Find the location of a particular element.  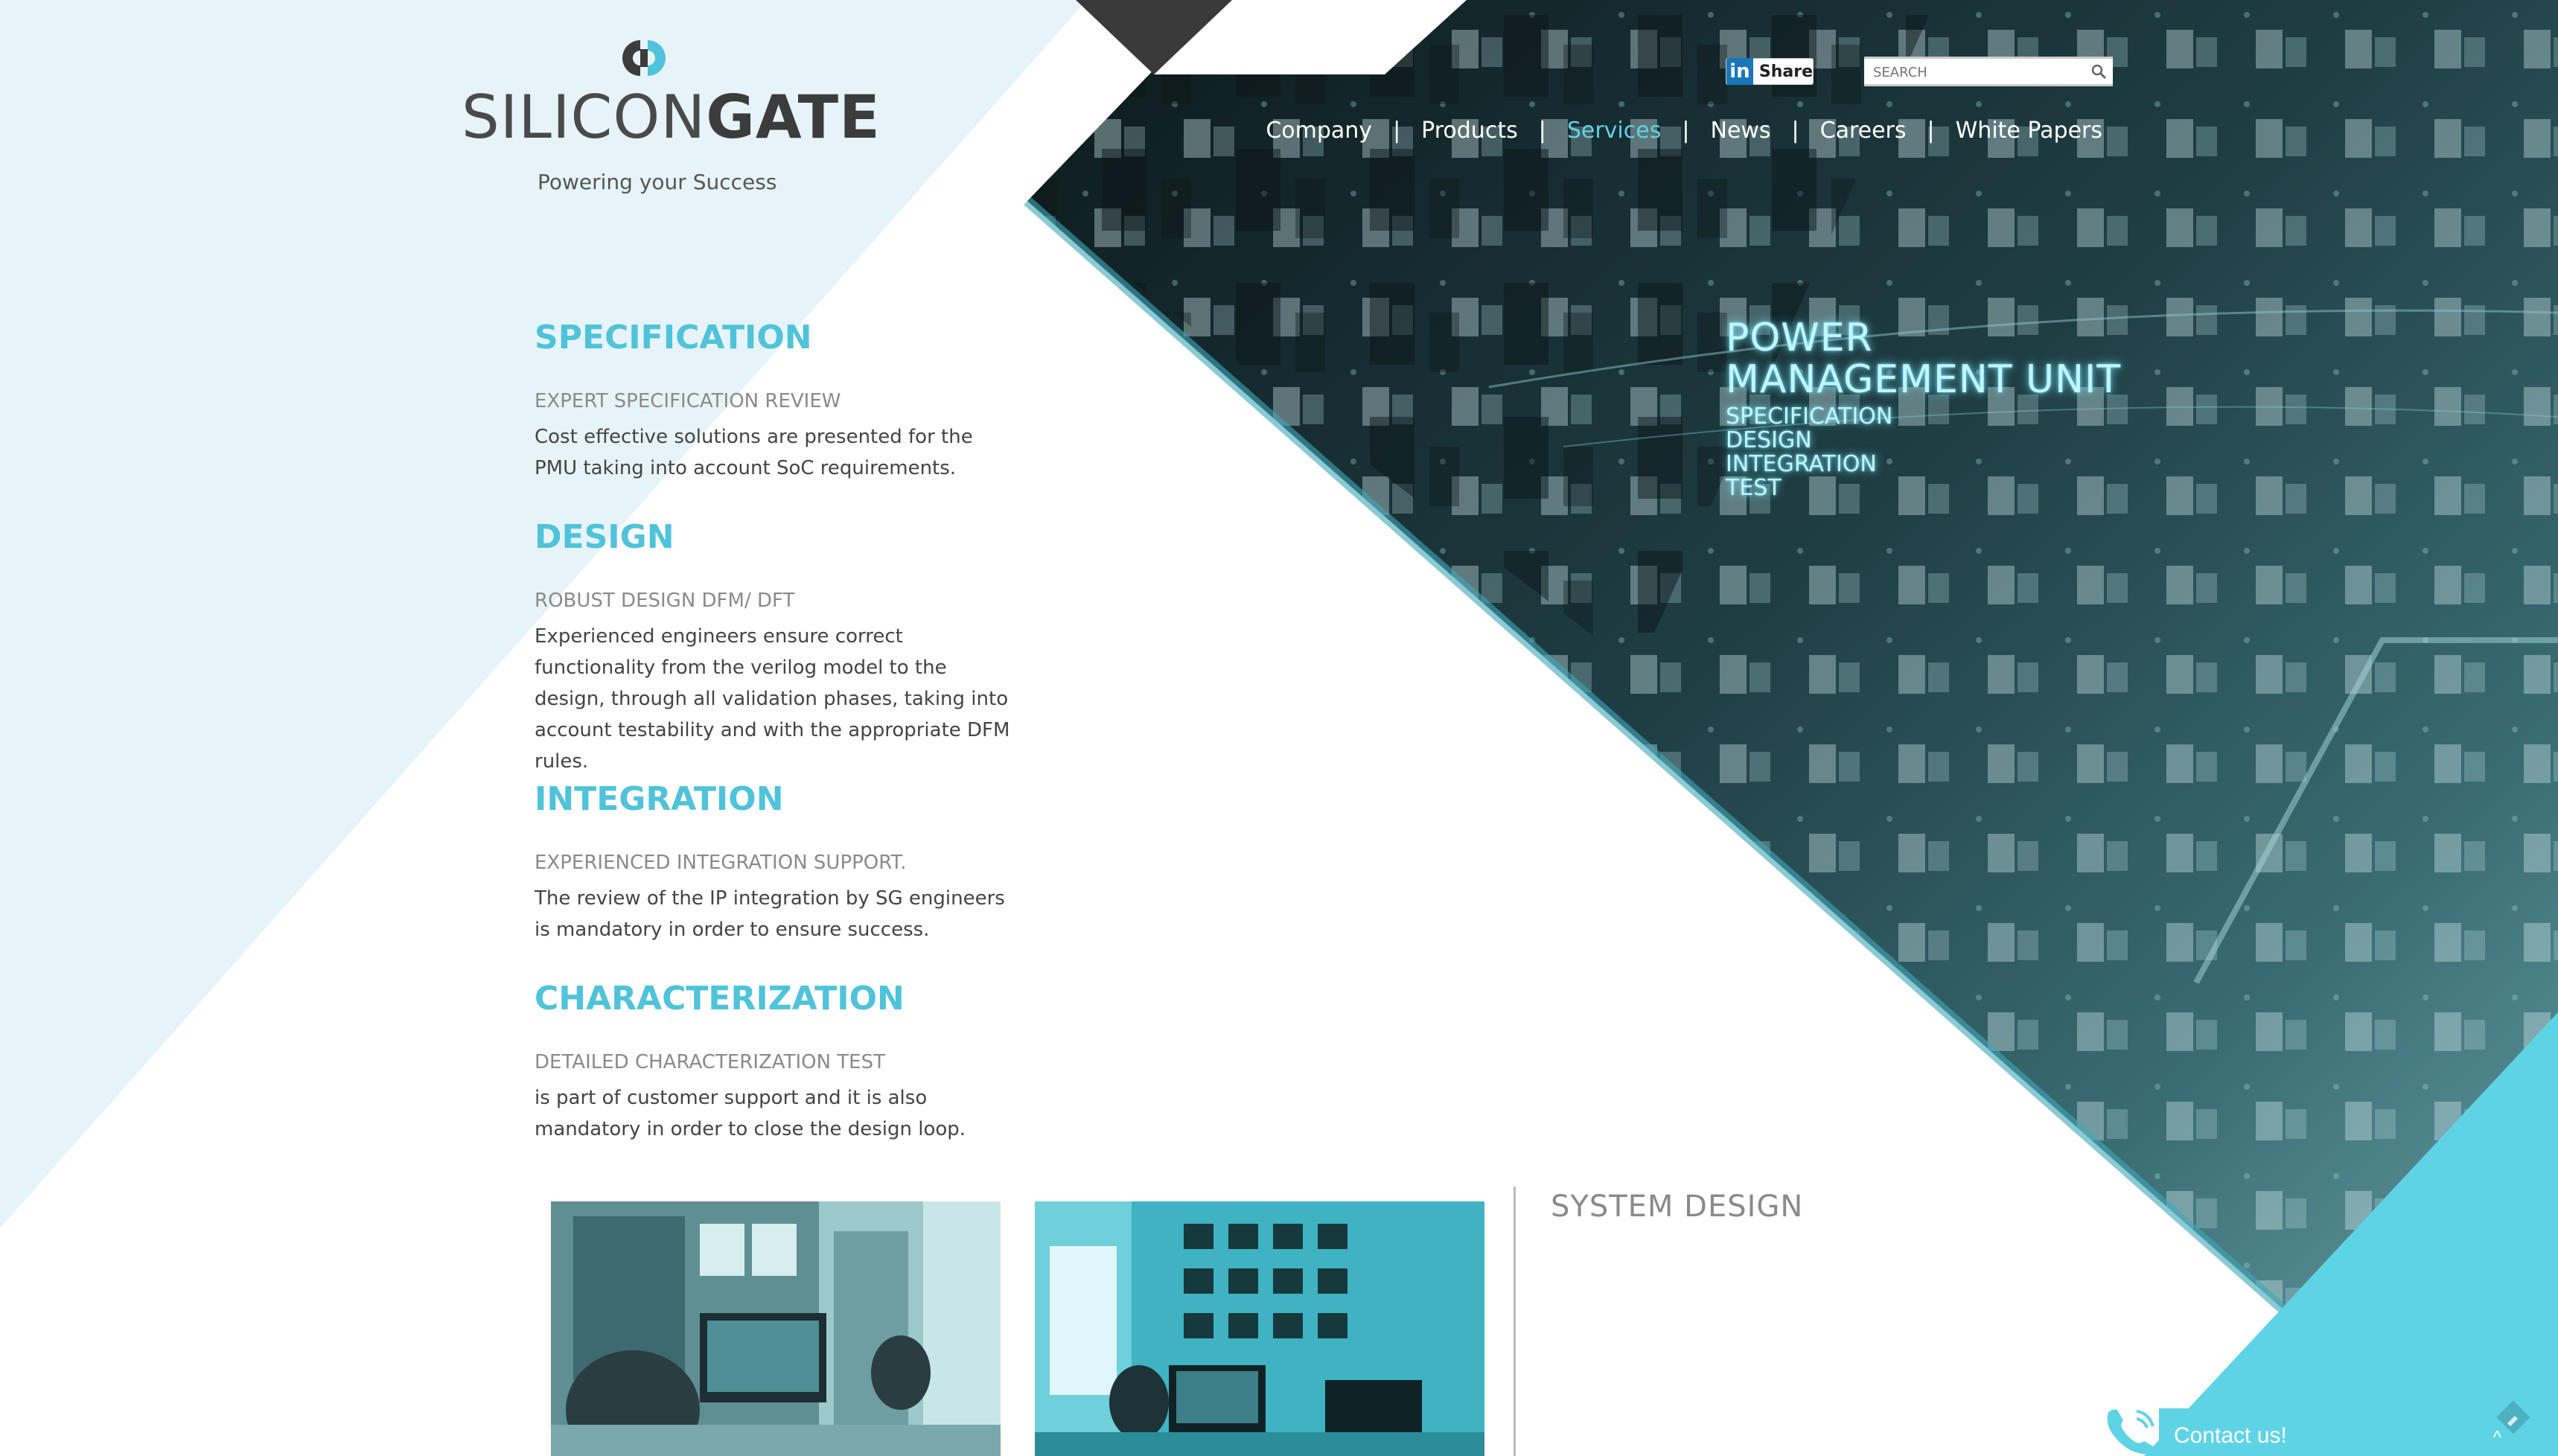

system-design-title: SYSTEM DESIGN is located at coordinates (1677, 1207).